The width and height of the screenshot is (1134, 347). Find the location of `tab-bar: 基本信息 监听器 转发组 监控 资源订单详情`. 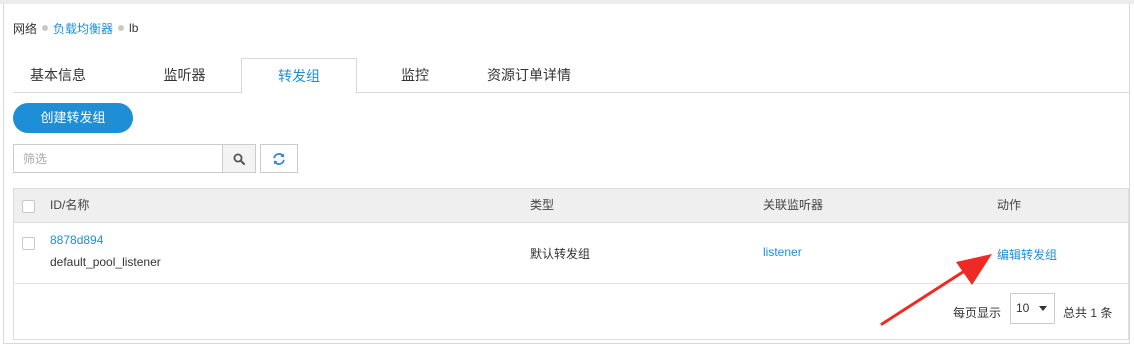

tab-bar: 基本信息 监听器 转发组 监控 资源订单详情 is located at coordinates (571, 76).